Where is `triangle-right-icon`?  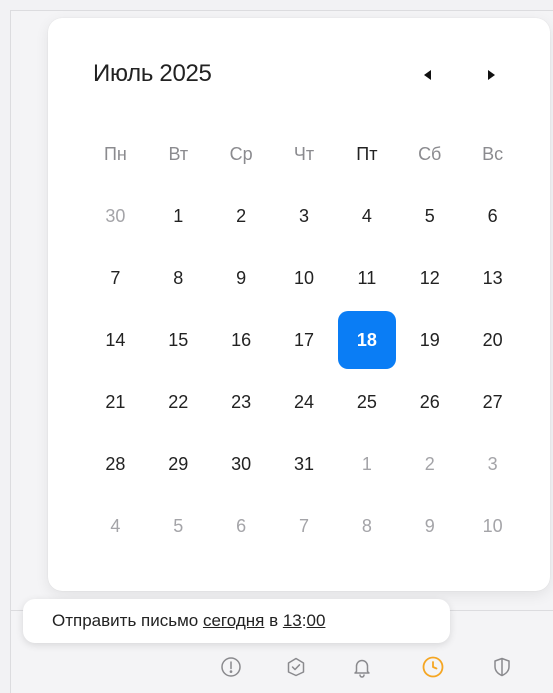
triangle-right-icon is located at coordinates (491, 75).